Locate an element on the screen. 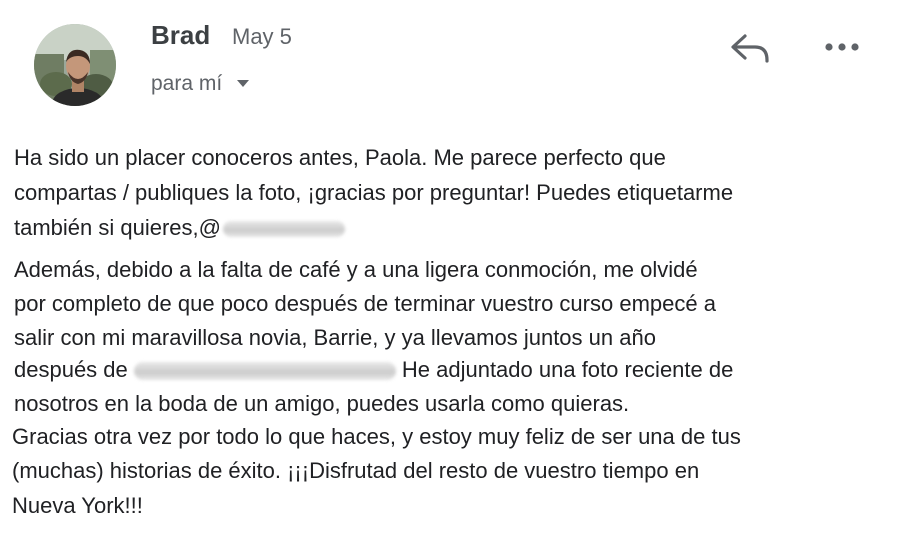  more-options-button is located at coordinates (843, 48).